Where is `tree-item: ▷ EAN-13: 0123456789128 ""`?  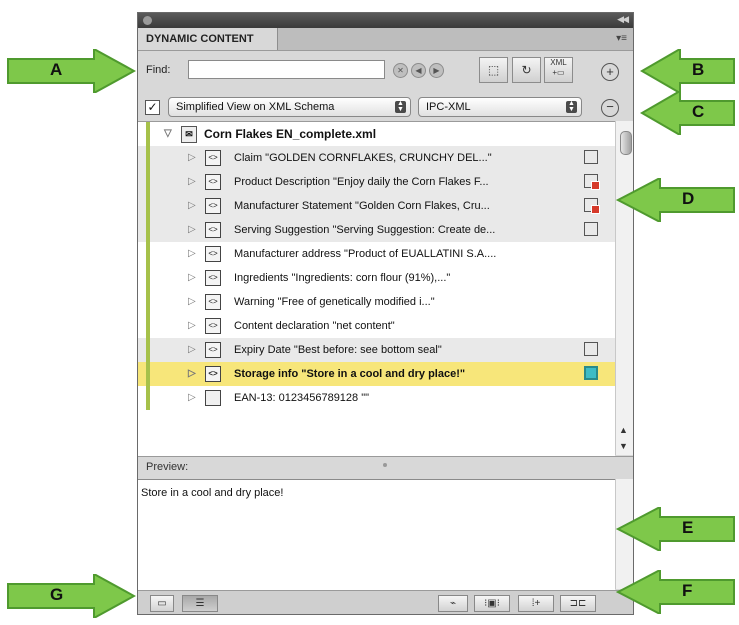
tree-item: ▷ EAN-13: 0123456789128 "" is located at coordinates (376, 398).